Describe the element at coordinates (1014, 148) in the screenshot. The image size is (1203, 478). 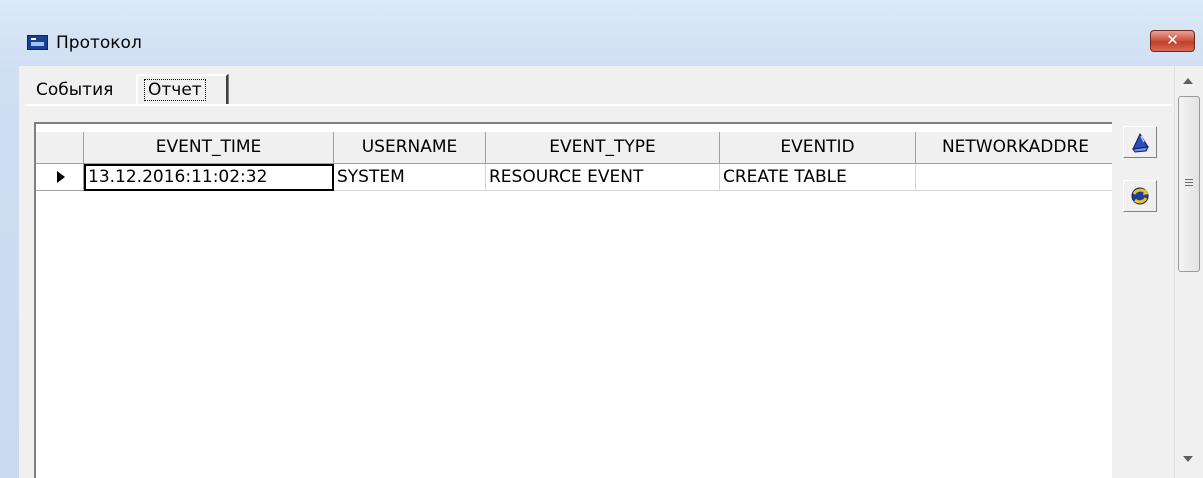
I see `column-header-networkaddress: NETWORKADDRE` at that location.